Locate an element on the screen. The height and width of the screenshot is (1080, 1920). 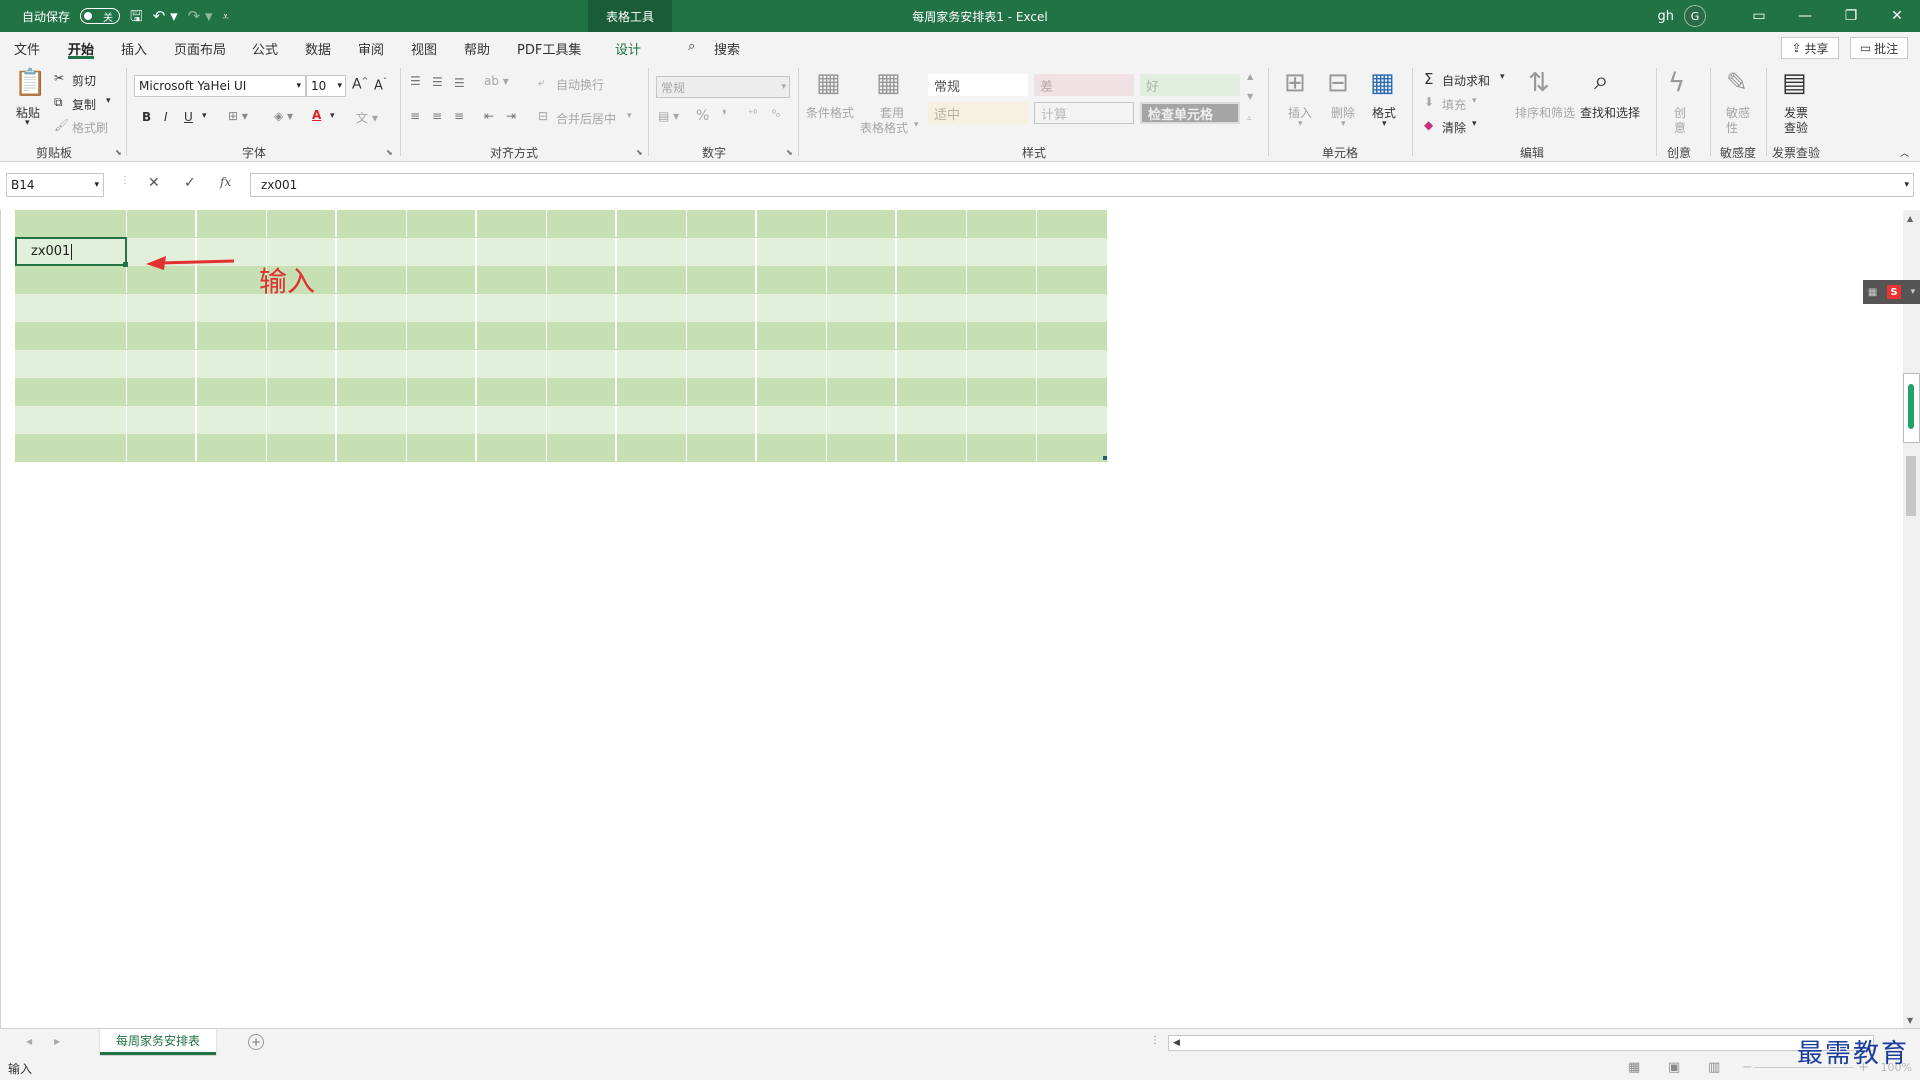
font-size-select: 10 ▾ is located at coordinates (326, 86).